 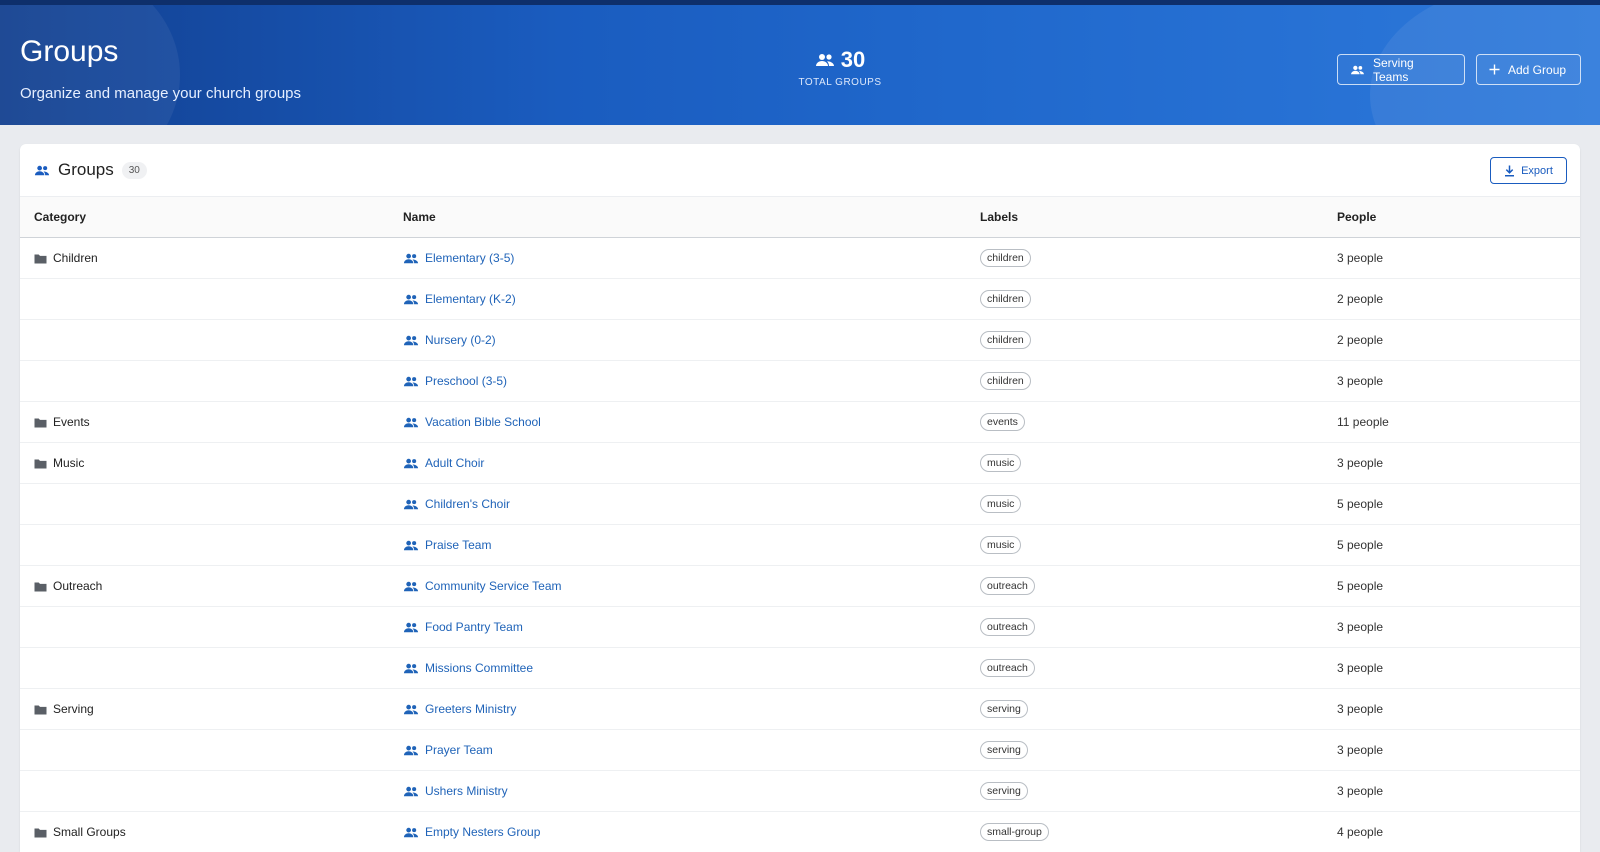 I want to click on table-row: Prayer Team serving 3 people, so click(x=800, y=750).